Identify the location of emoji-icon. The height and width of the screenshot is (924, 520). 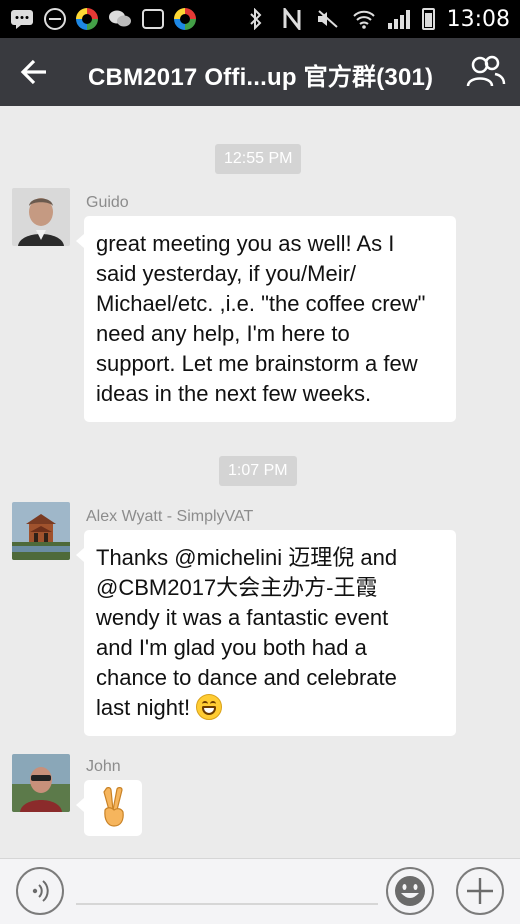
(410, 891).